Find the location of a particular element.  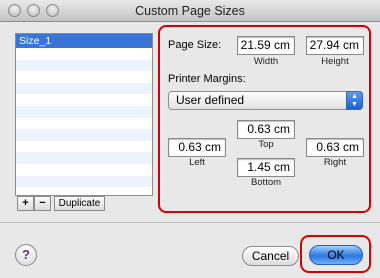

height-label: Height is located at coordinates (335, 61).